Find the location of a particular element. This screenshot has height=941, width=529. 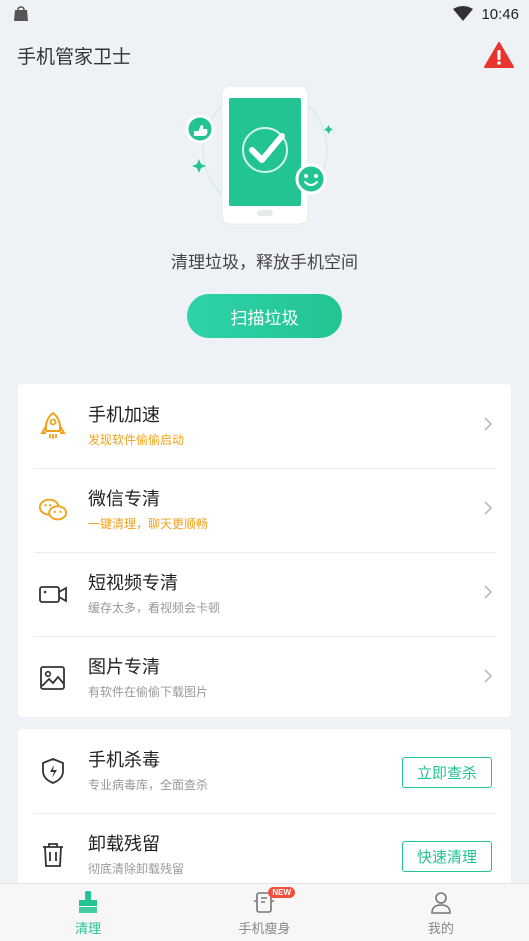

nav-item-me: 我的 is located at coordinates (441, 912).